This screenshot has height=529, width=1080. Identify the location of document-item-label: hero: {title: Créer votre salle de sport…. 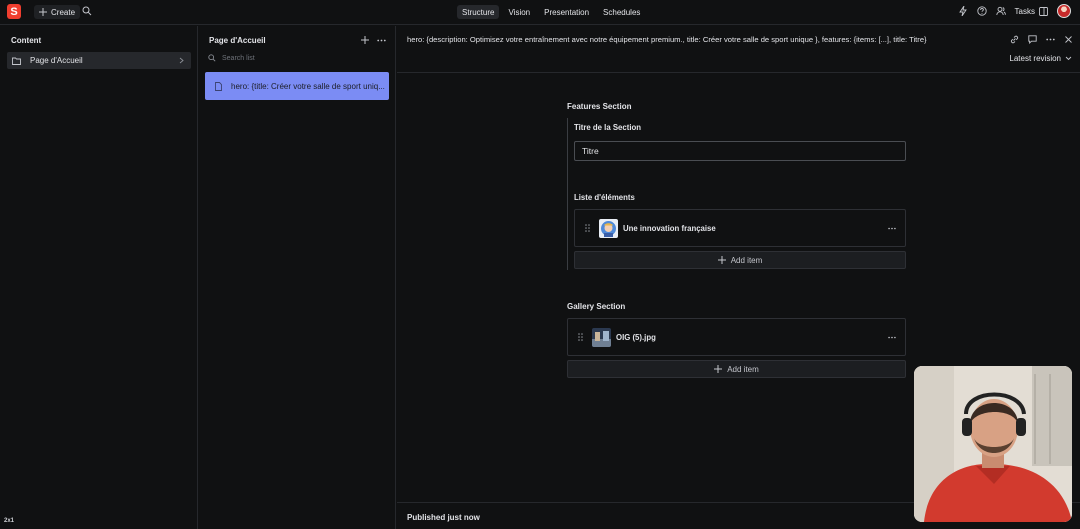
(308, 86).